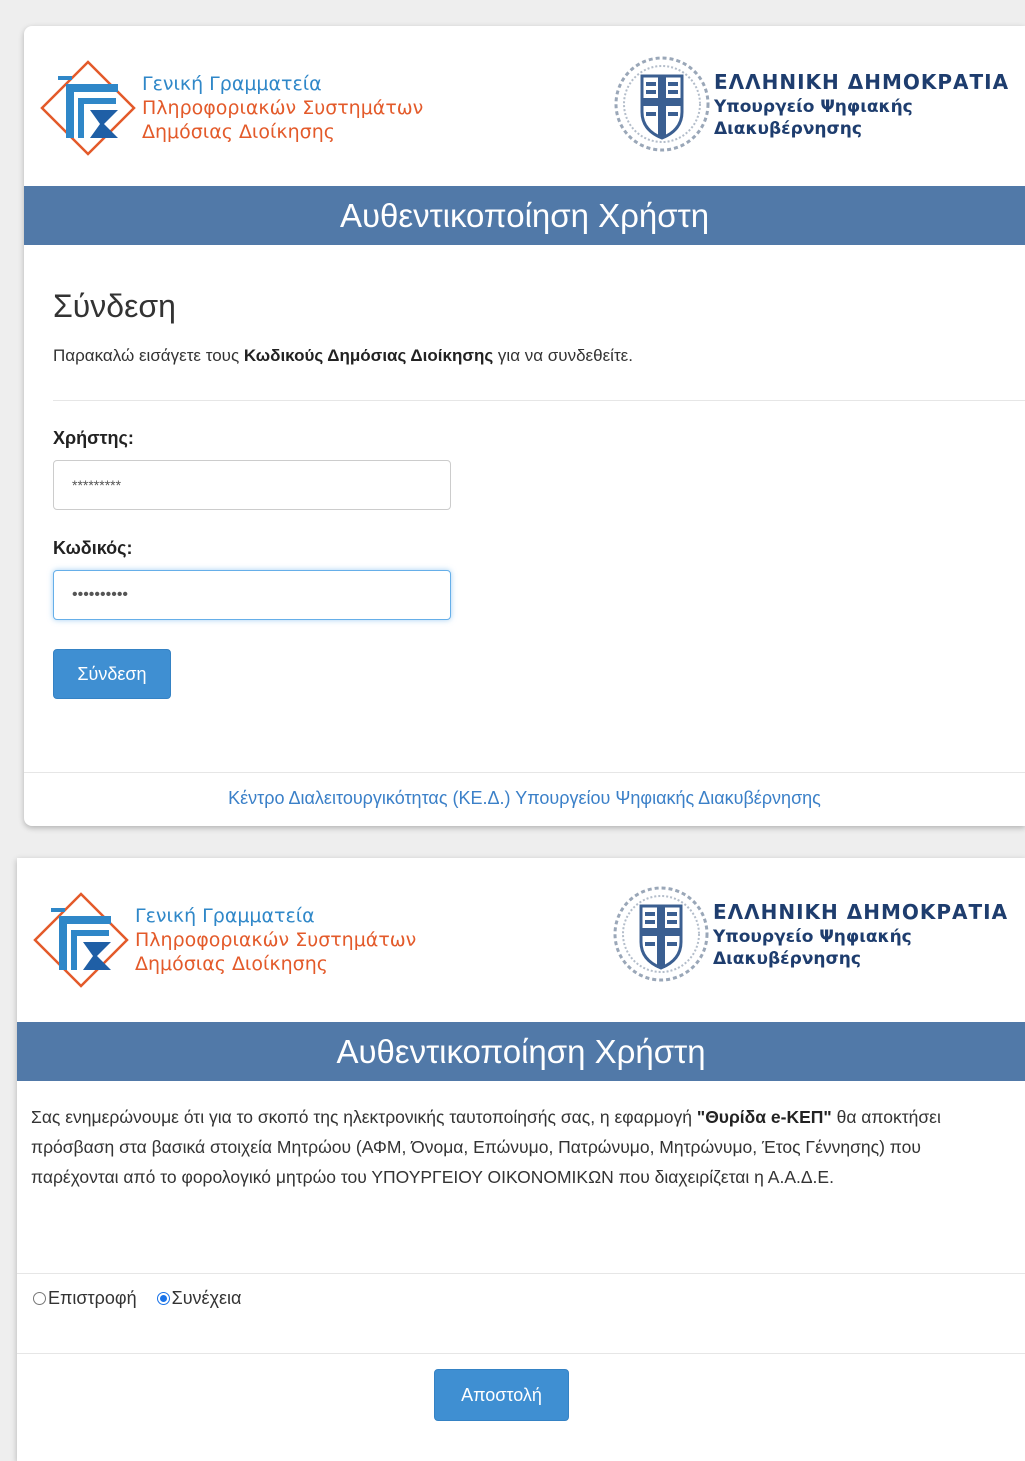 This screenshot has height=1461, width=1025. What do you see at coordinates (93, 438) in the screenshot?
I see `username-label: Χρήστης:` at bounding box center [93, 438].